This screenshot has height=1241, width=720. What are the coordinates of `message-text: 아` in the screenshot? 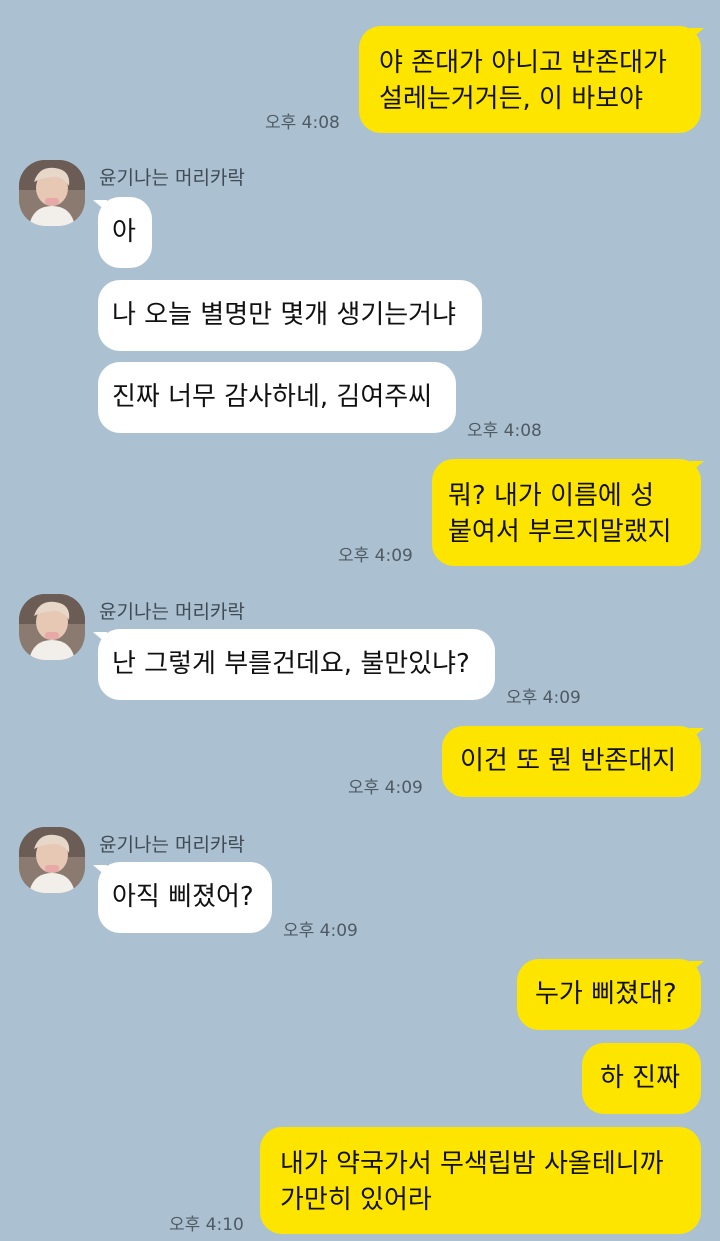 It's located at (124, 232).